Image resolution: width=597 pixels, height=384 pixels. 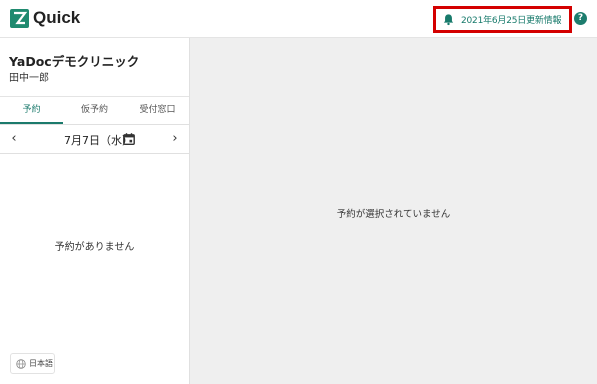 What do you see at coordinates (393, 214) in the screenshot?
I see `no-selection-message: 予約が選択されていません` at bounding box center [393, 214].